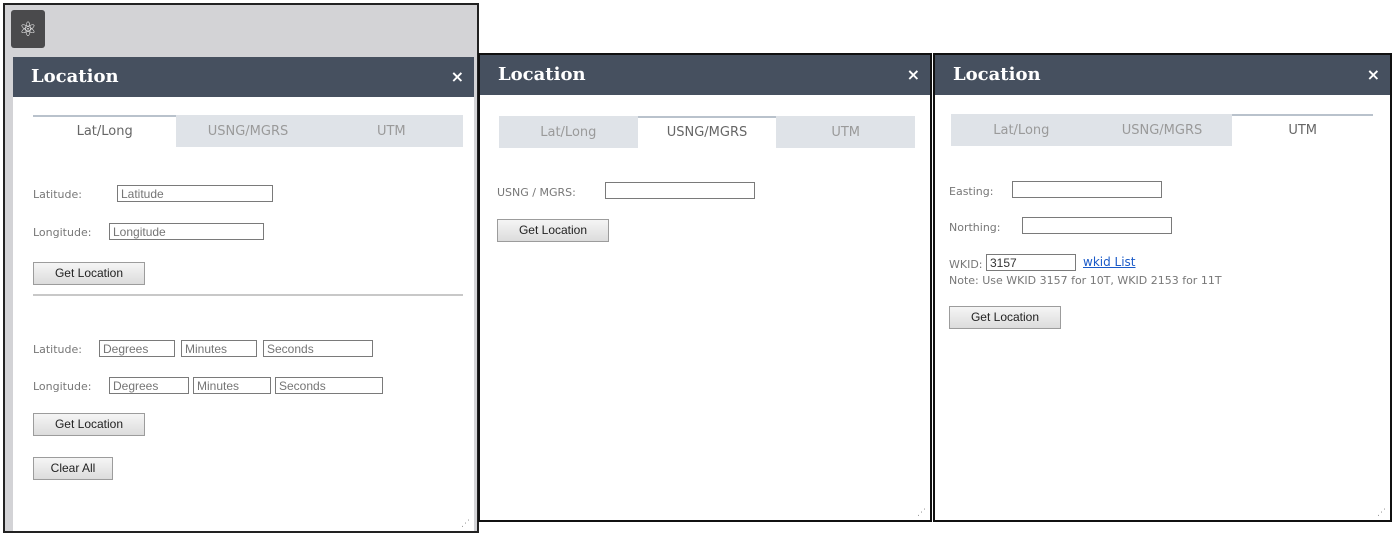  I want to click on northing-label: Northing:, so click(975, 227).